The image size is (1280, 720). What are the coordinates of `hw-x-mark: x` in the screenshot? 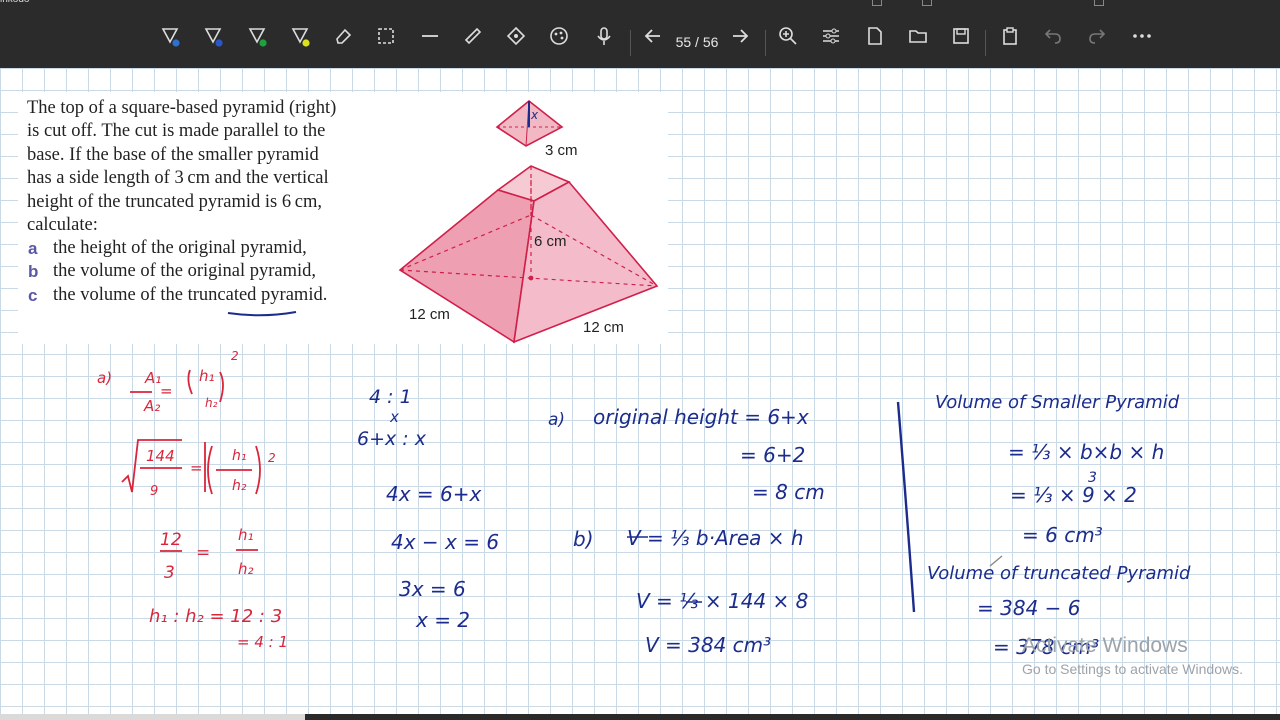 It's located at (394, 417).